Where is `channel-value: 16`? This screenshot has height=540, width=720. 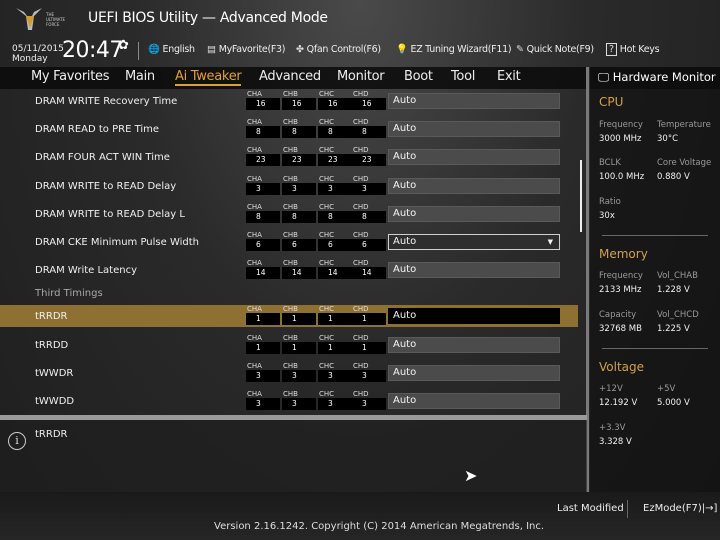 channel-value: 16 is located at coordinates (335, 104).